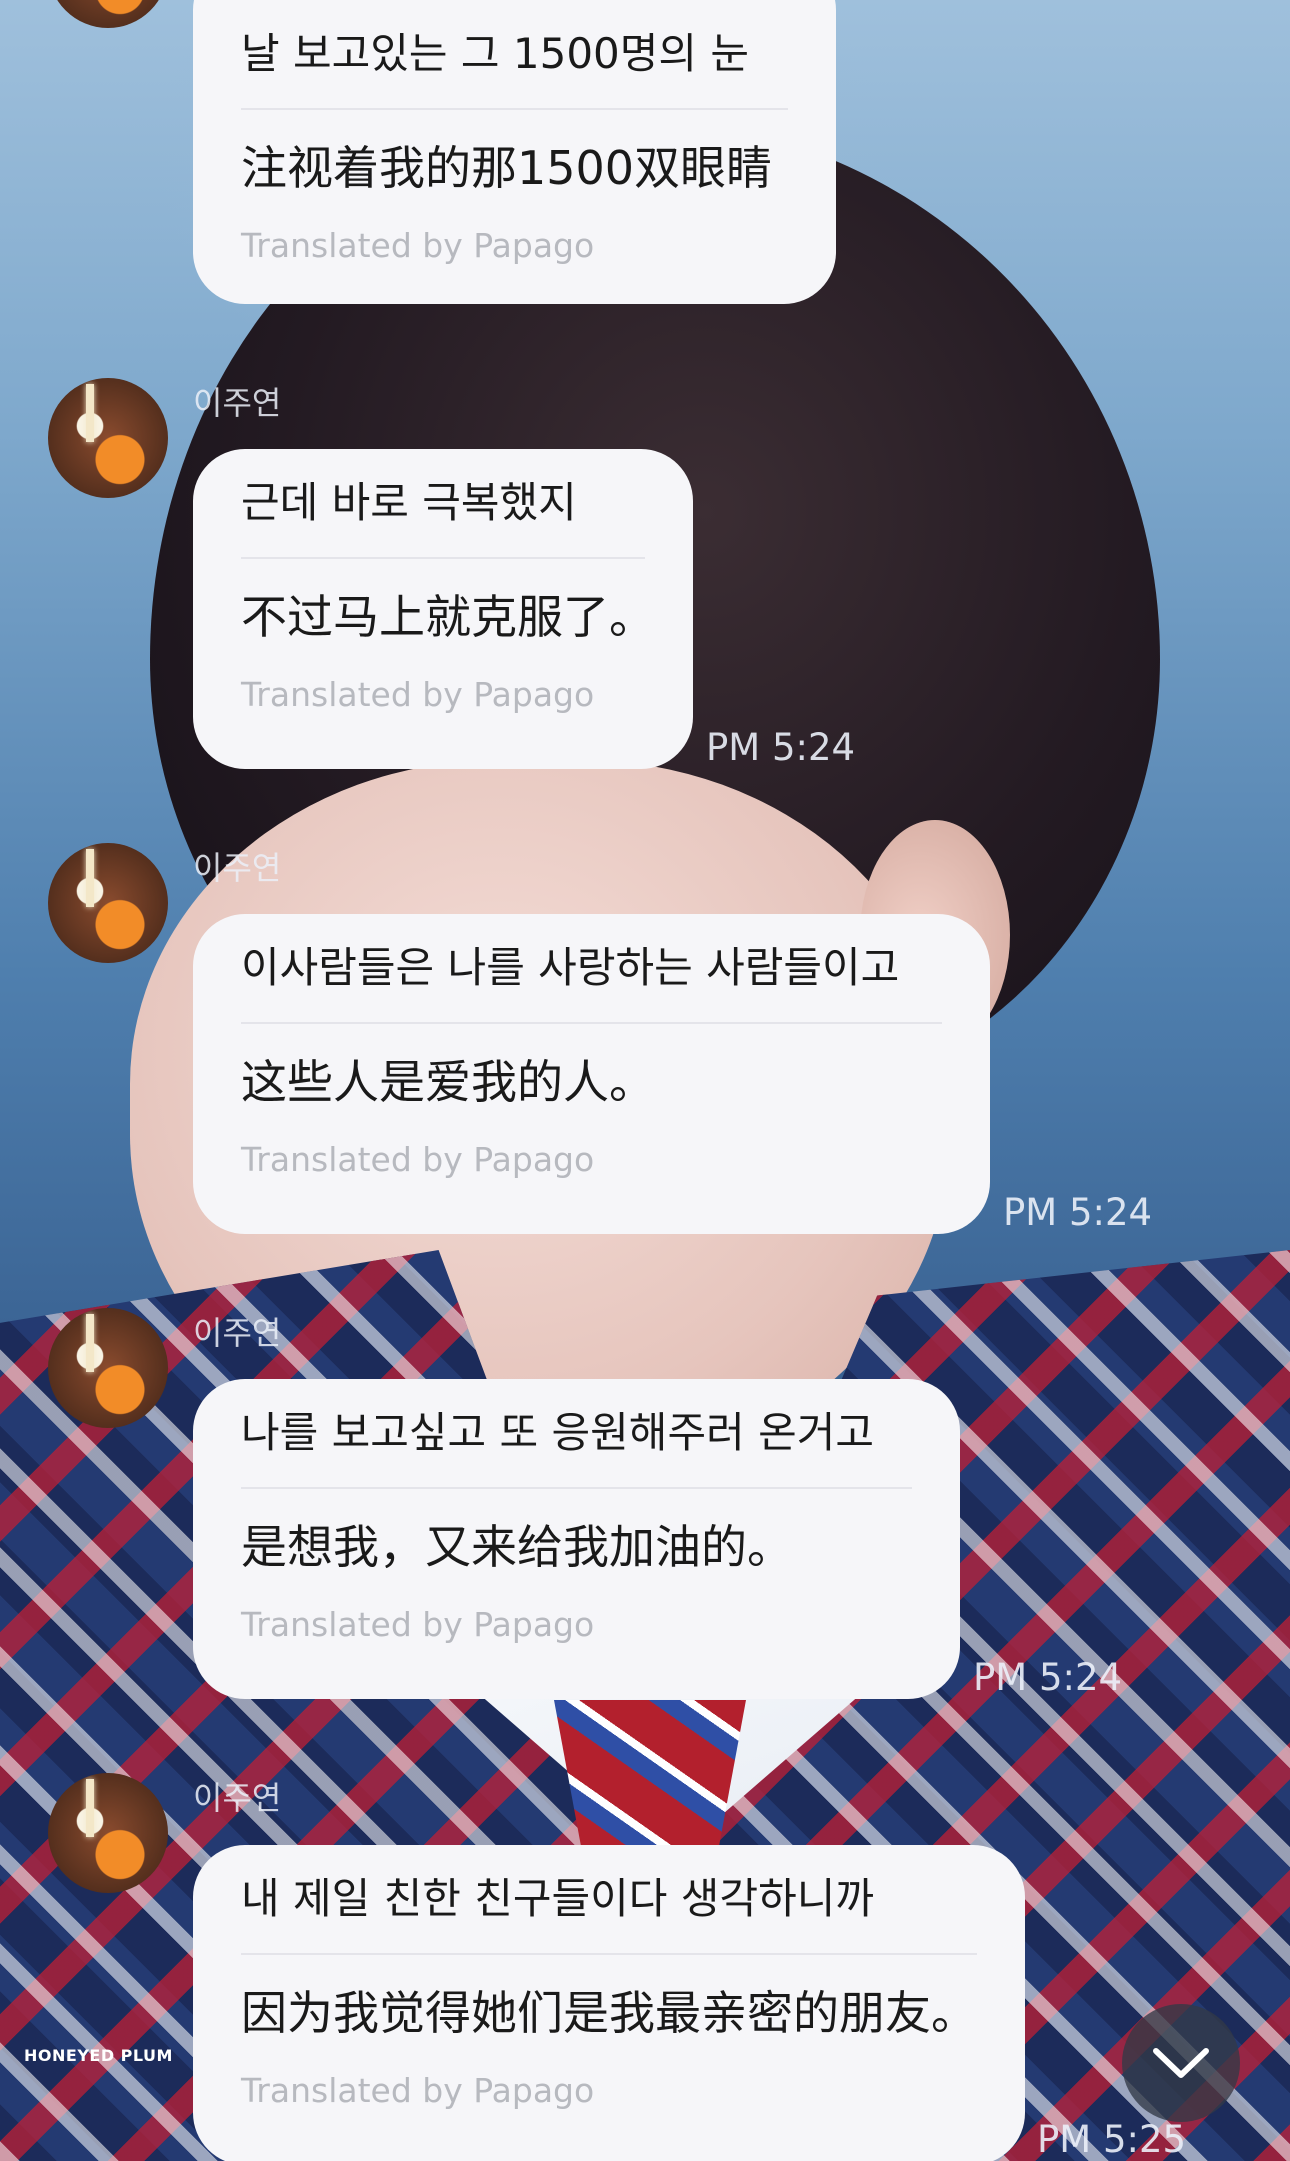 This screenshot has height=2161, width=1290. I want to click on message-chinese-text: 是想我，又来给我加油的。, so click(517, 1547).